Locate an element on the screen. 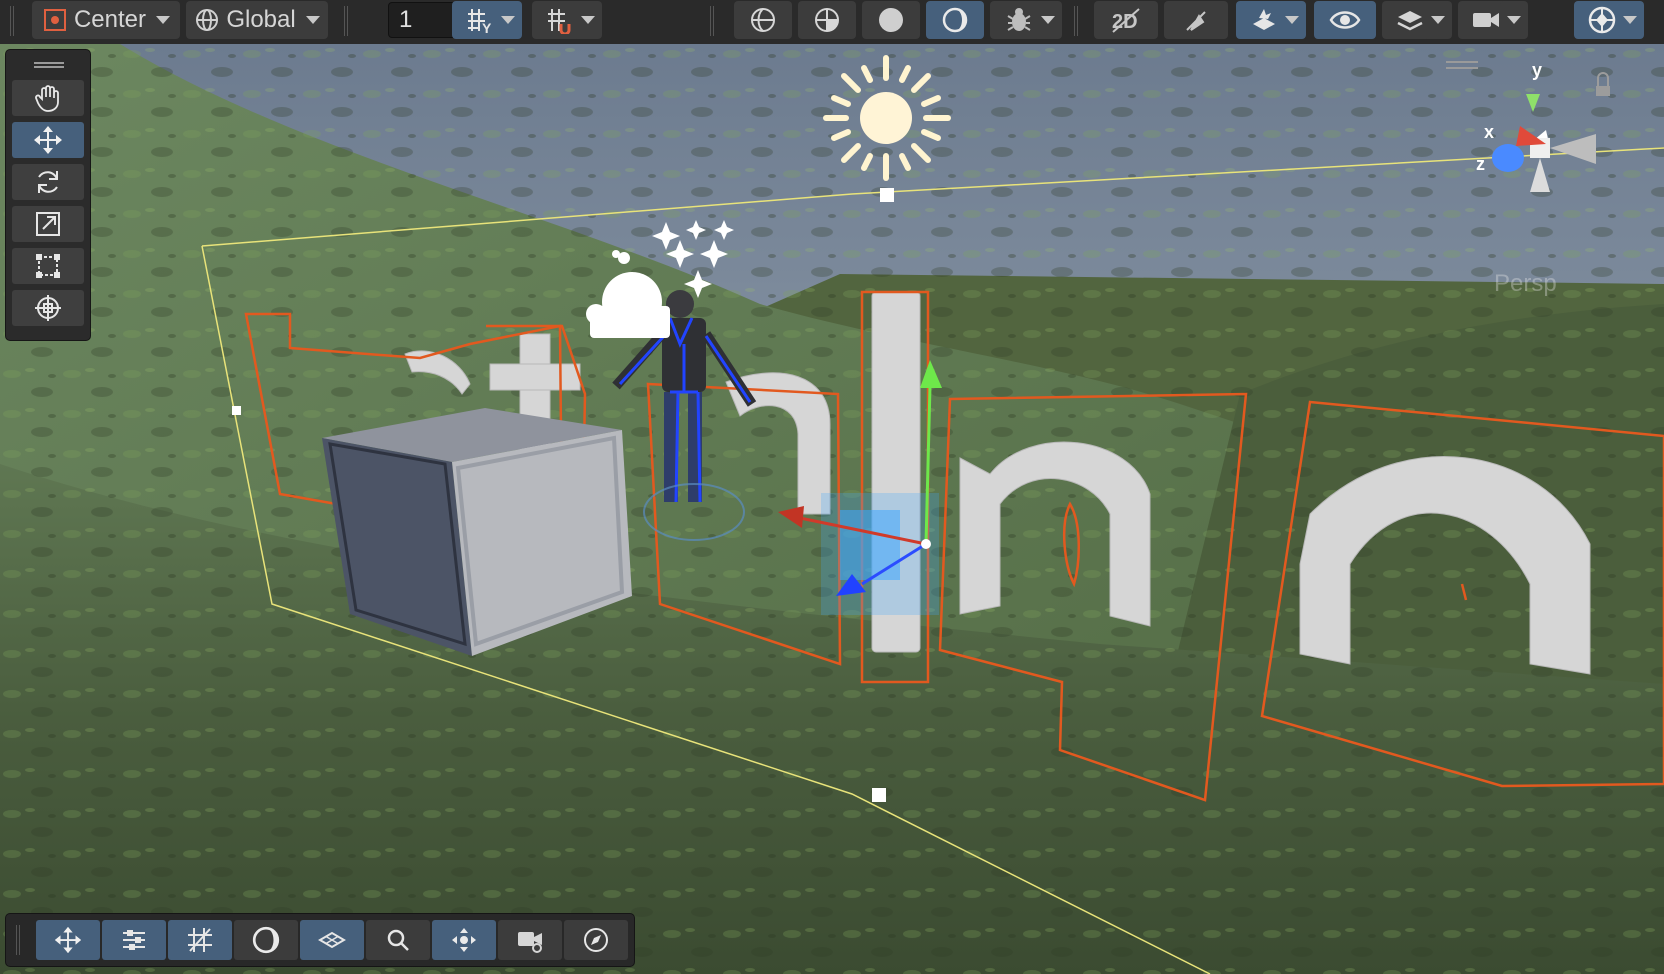  scene-effects-dropdown is located at coordinates (1292, 20).